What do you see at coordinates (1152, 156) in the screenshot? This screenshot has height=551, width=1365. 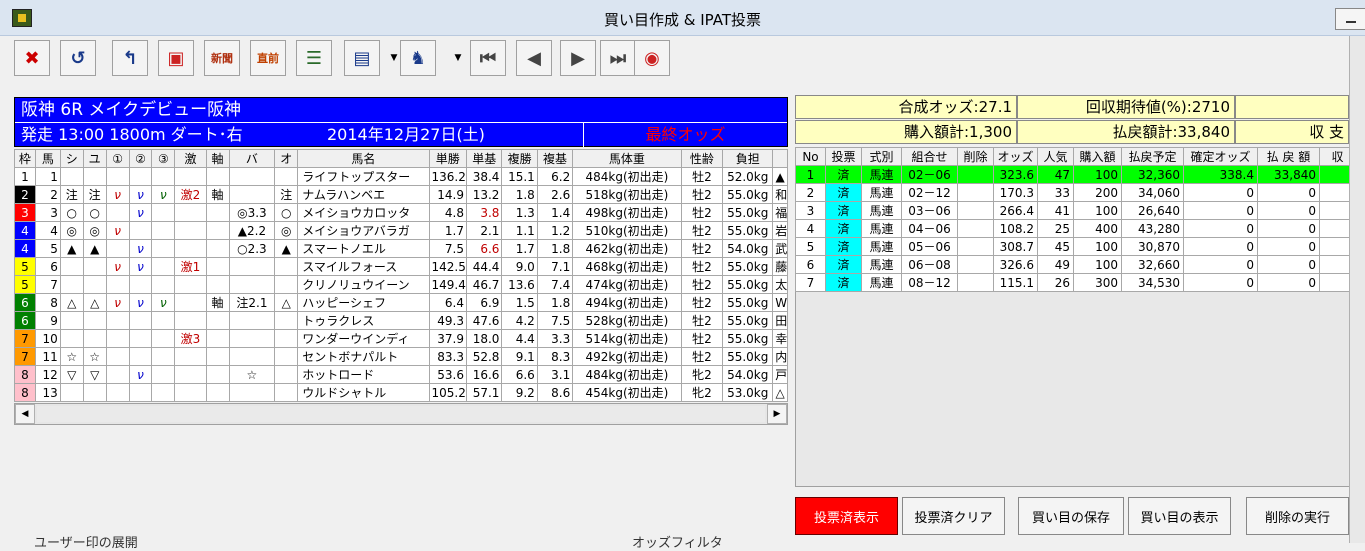 I see `column-header: 払戻予定` at bounding box center [1152, 156].